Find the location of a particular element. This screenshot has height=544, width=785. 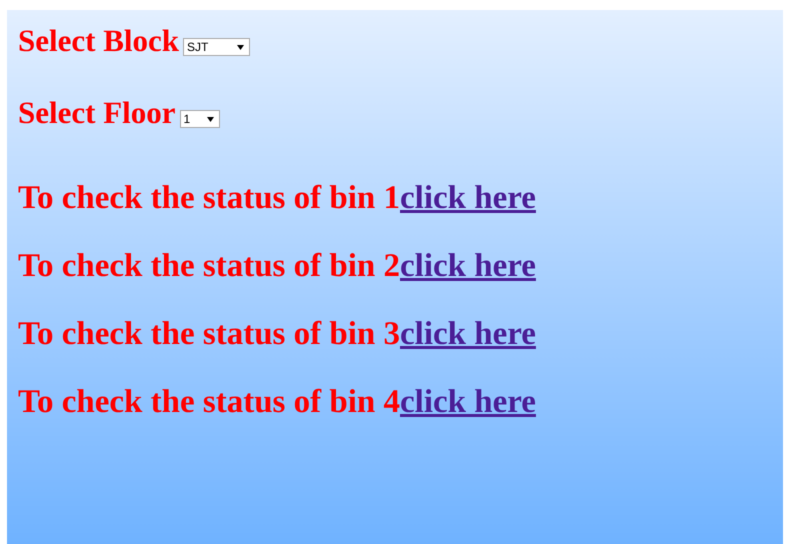

dropdown: 1 is located at coordinates (200, 119).